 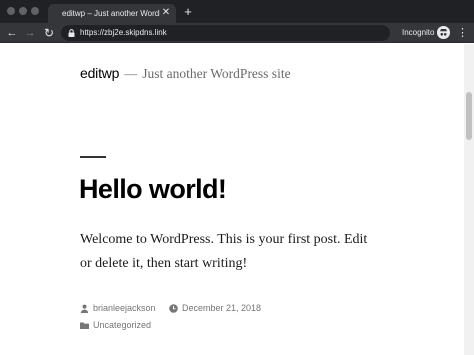 What do you see at coordinates (469, 199) in the screenshot?
I see `scrollbar-track` at bounding box center [469, 199].